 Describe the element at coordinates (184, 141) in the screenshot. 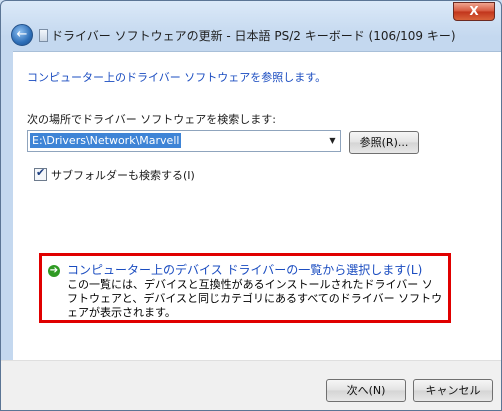

I see `path-combobox: E:\Drivers\Network\Marvell ▼` at that location.